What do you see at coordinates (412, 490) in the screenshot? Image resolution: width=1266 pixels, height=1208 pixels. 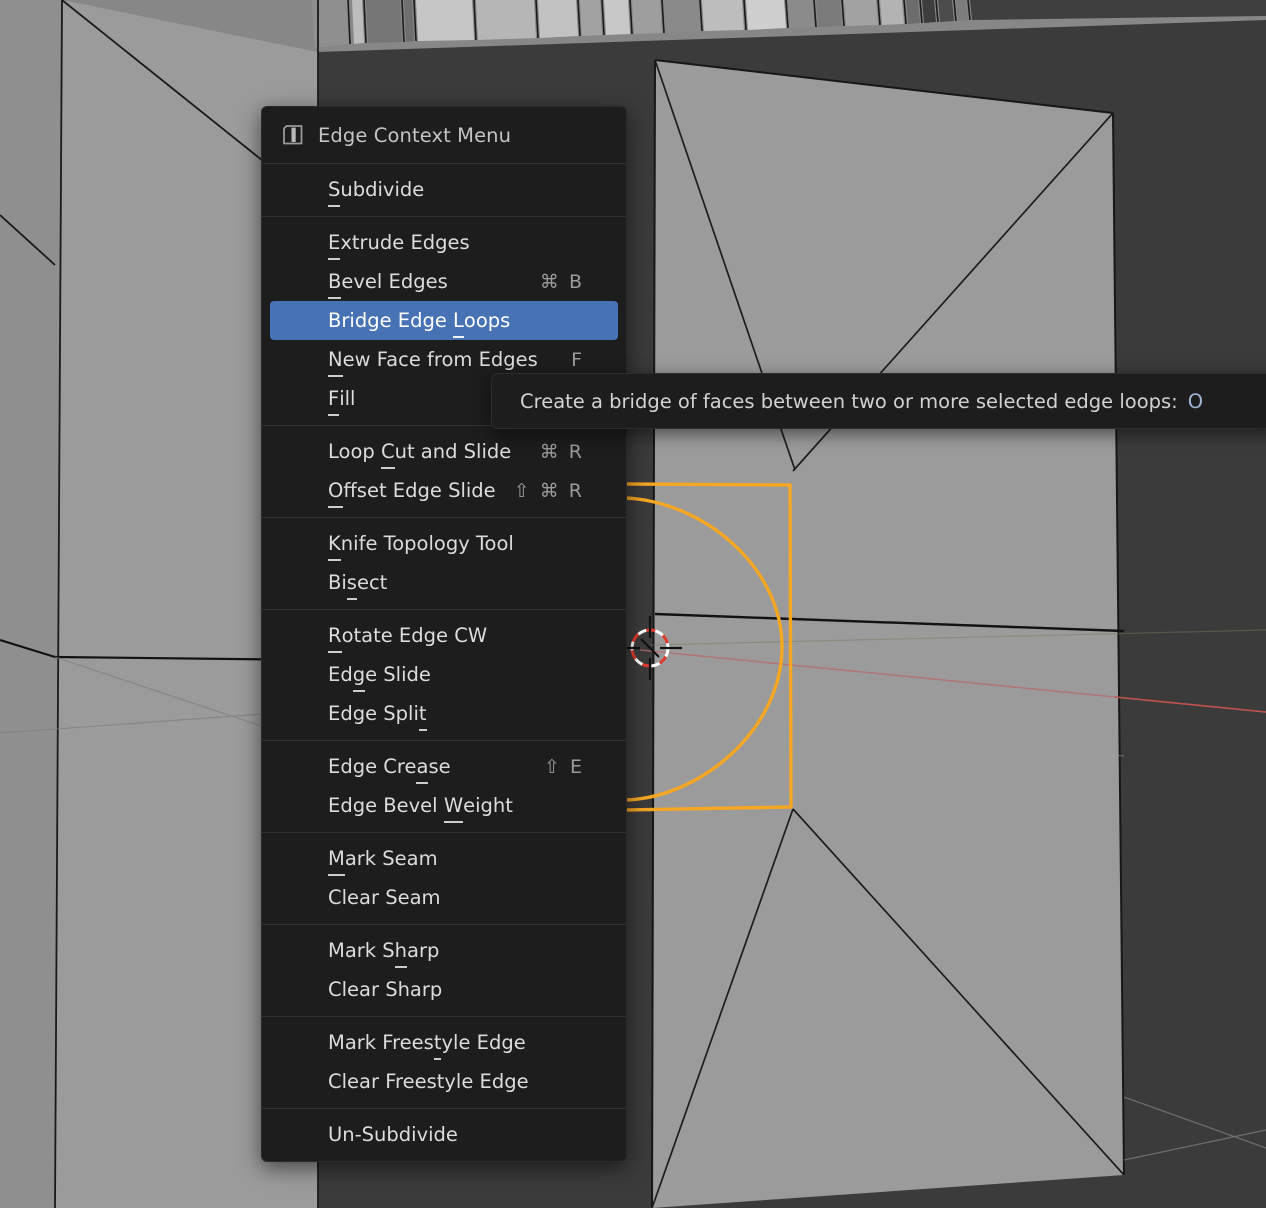 I see `menu-item-label: Offset Edge Slide` at bounding box center [412, 490].